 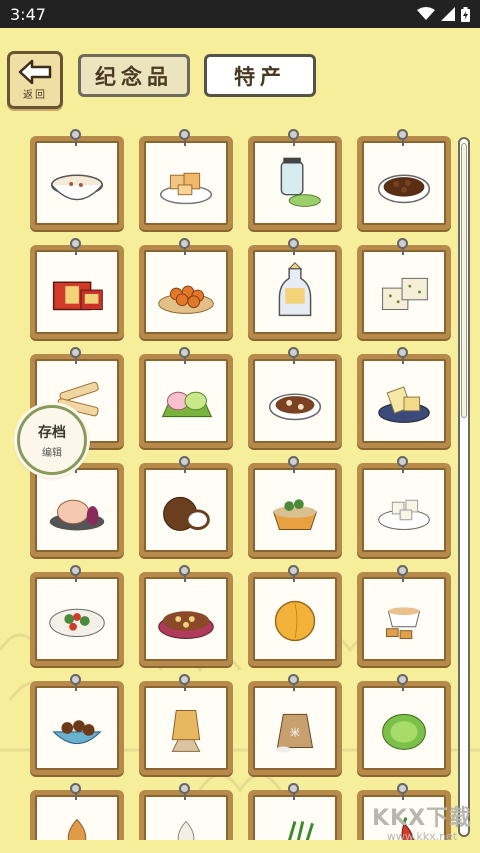 What do you see at coordinates (186, 830) in the screenshot?
I see `garlic-icon` at bounding box center [186, 830].